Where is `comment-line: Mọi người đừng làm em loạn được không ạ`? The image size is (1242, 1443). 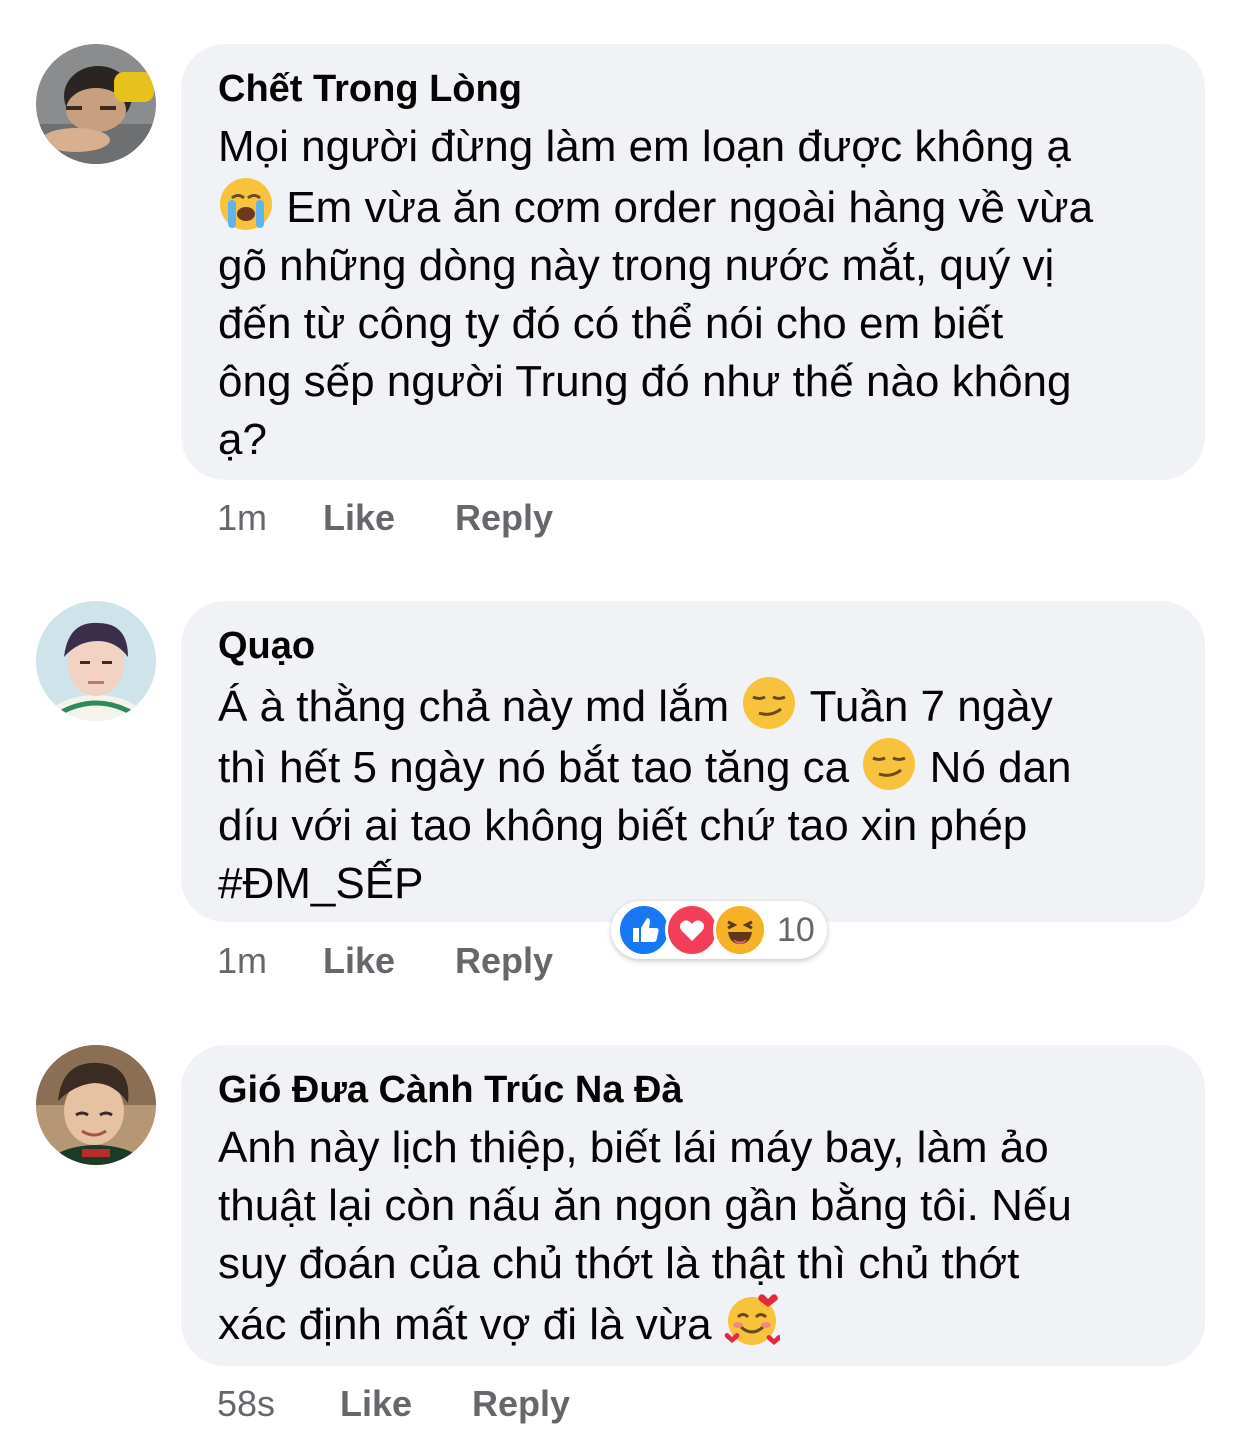
comment-line: Mọi người đừng làm em loạn được không ạ is located at coordinates (644, 146).